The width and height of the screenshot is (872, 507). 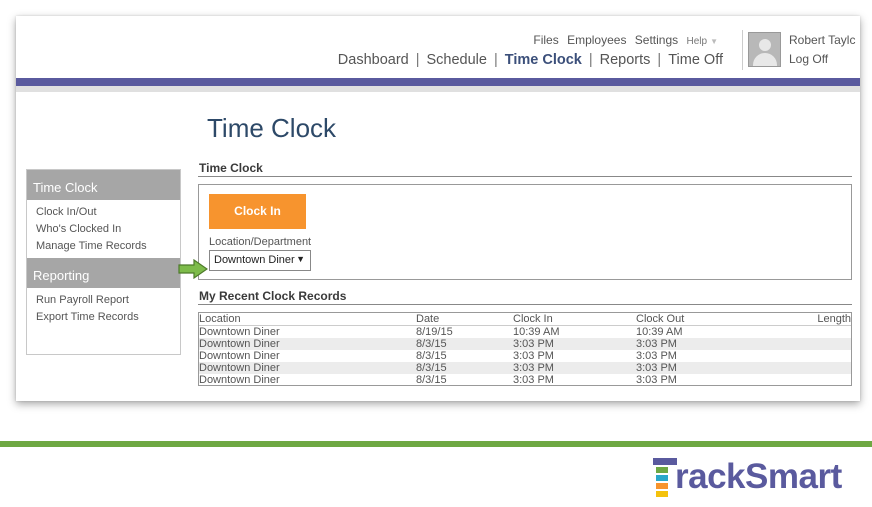 I want to click on recent-records-section-title: My Recent Clock Records, so click(x=273, y=296).